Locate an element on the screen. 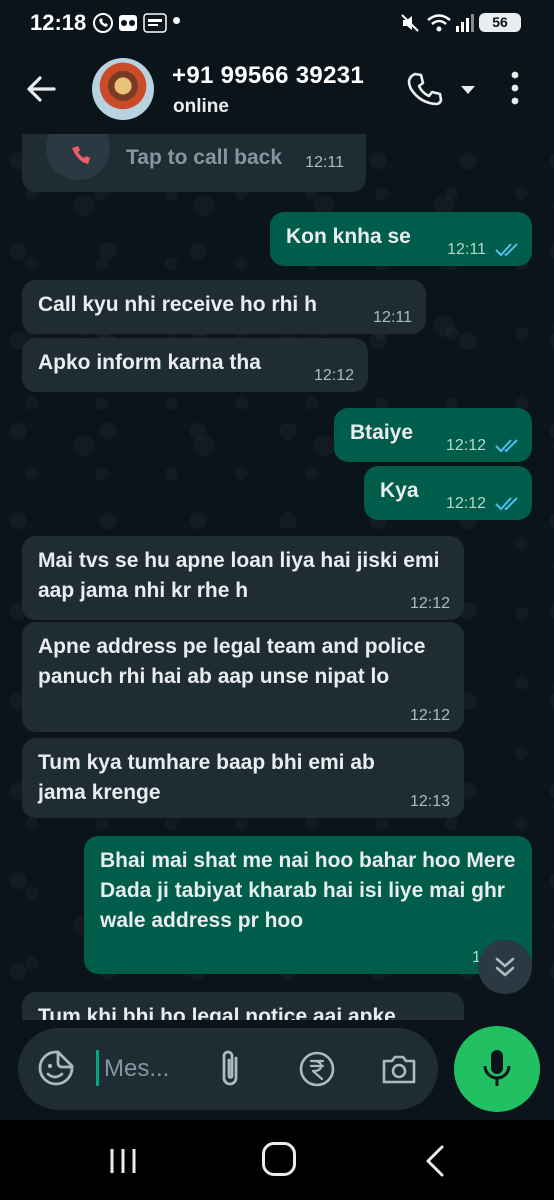 The image size is (554, 1200). incoming-message: Tum khi bhi ho legal notice aai apke is located at coordinates (243, 1006).